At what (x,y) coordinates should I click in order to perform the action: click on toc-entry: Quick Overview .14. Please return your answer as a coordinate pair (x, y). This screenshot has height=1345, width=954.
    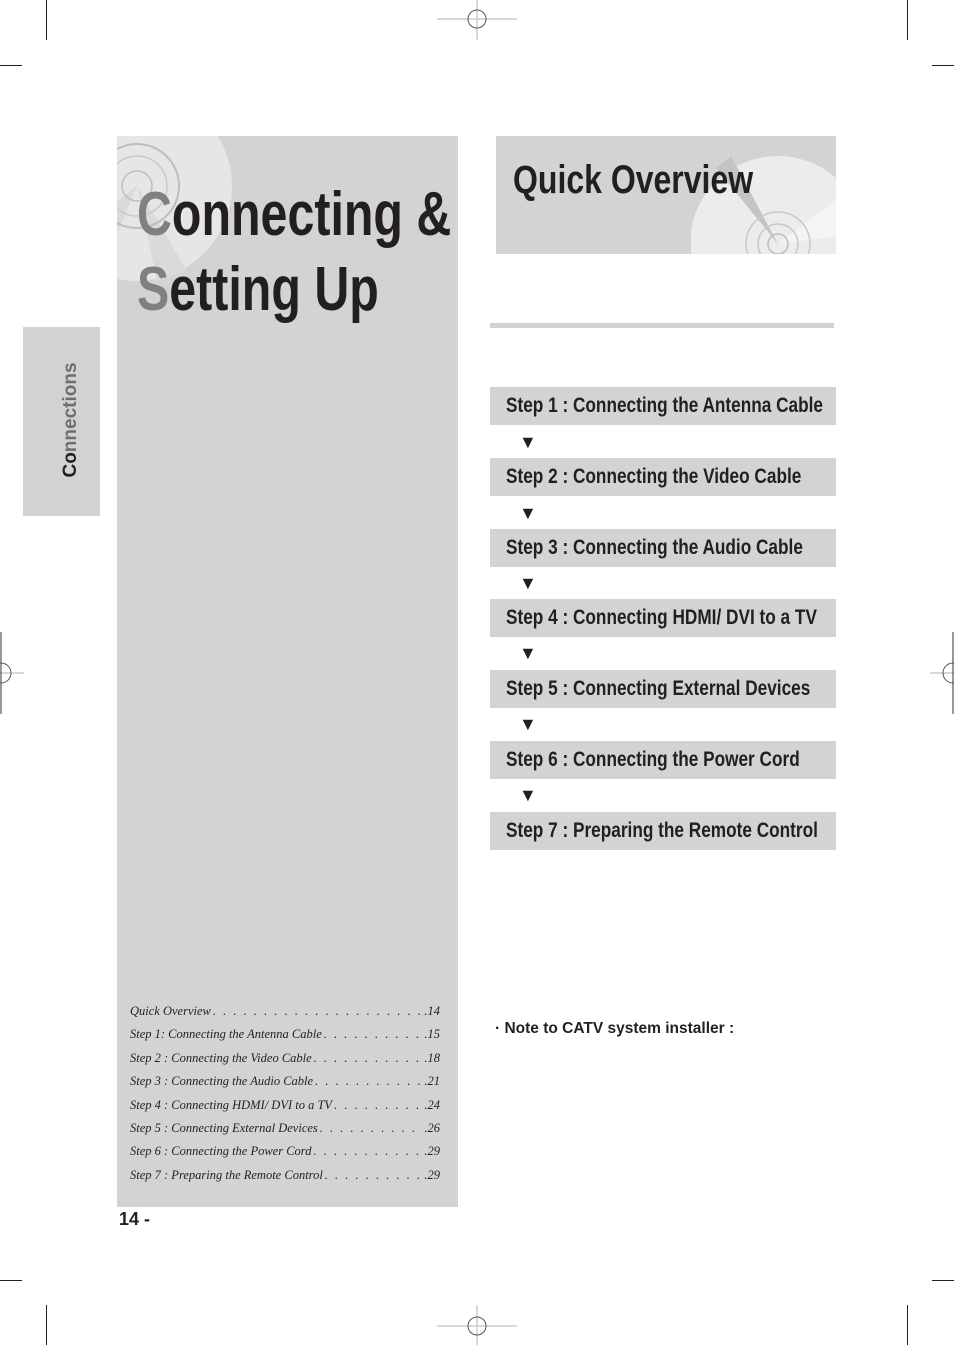
    Looking at the image, I should click on (285, 1015).